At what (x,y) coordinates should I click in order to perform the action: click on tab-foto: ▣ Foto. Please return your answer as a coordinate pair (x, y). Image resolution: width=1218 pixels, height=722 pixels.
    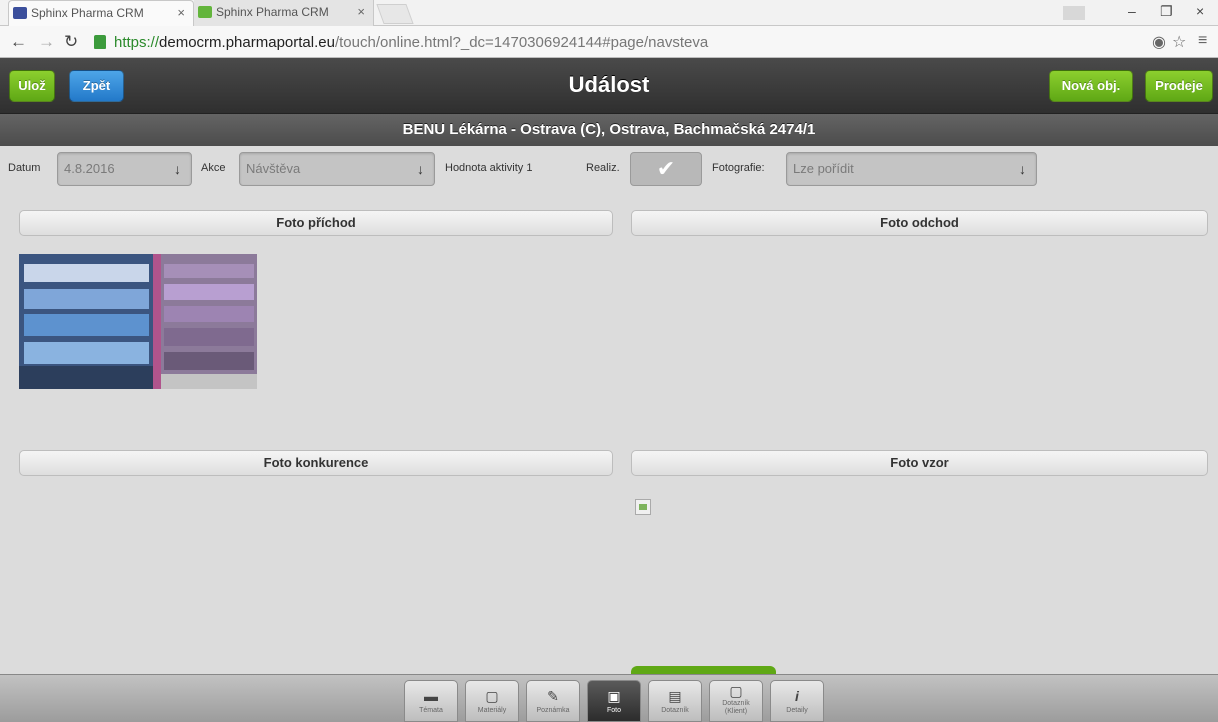
    Looking at the image, I should click on (614, 701).